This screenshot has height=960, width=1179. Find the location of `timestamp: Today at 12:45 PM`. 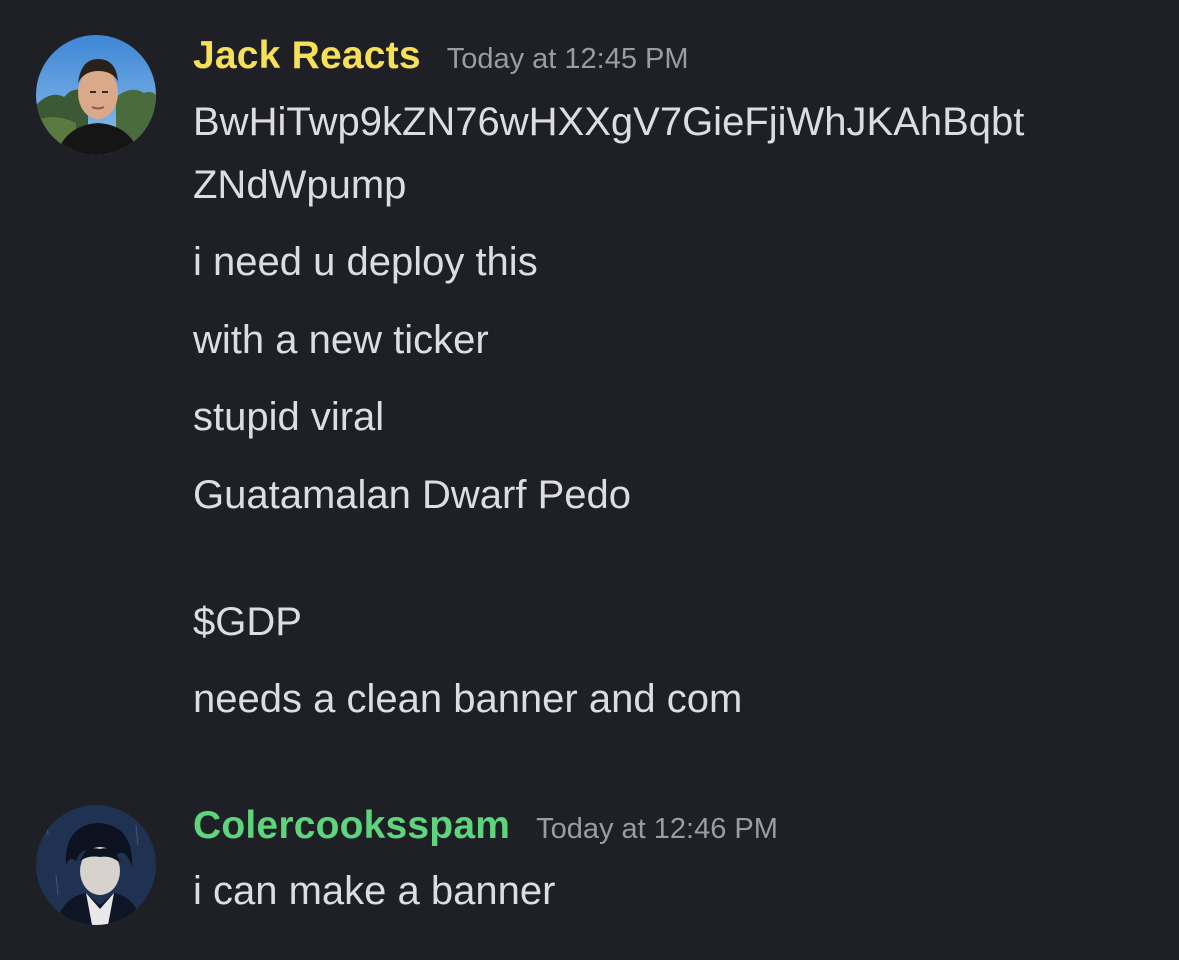

timestamp: Today at 12:45 PM is located at coordinates (567, 59).